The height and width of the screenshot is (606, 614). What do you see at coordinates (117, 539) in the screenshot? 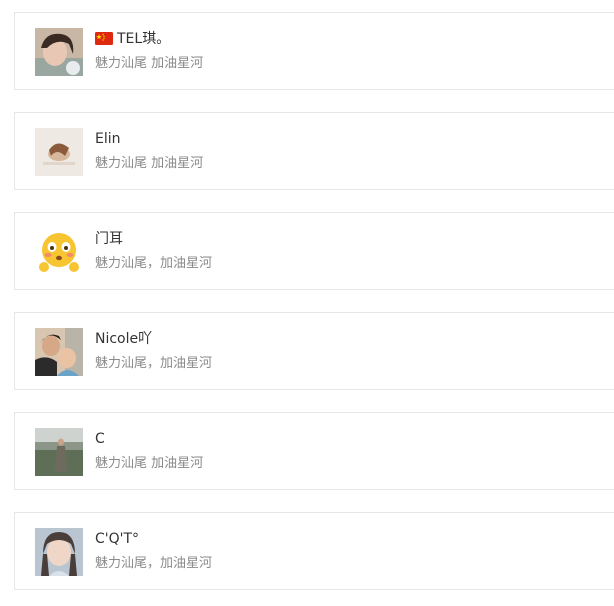
I see `contact-name: C'Q'T°` at bounding box center [117, 539].